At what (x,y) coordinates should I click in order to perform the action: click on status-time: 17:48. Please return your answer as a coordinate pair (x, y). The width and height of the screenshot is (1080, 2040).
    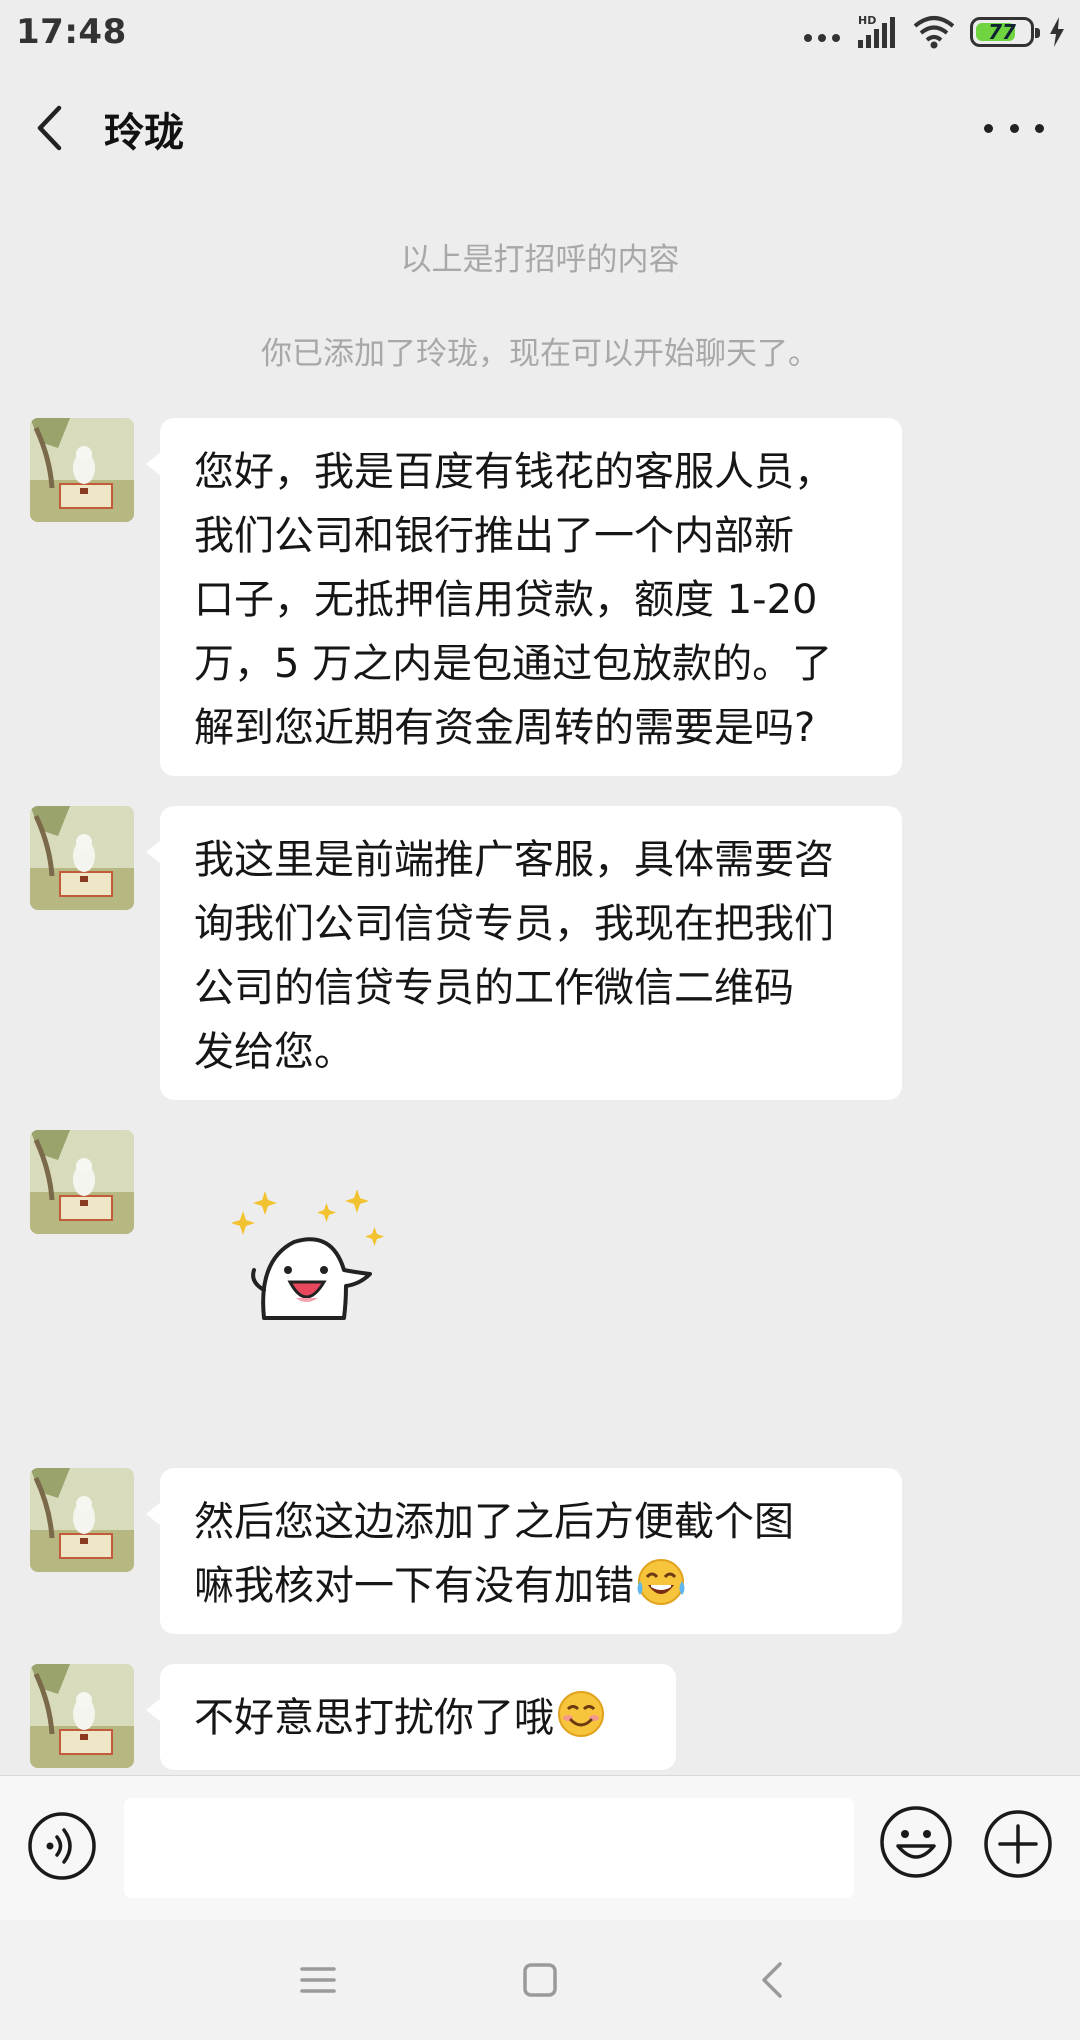
    Looking at the image, I should click on (71, 32).